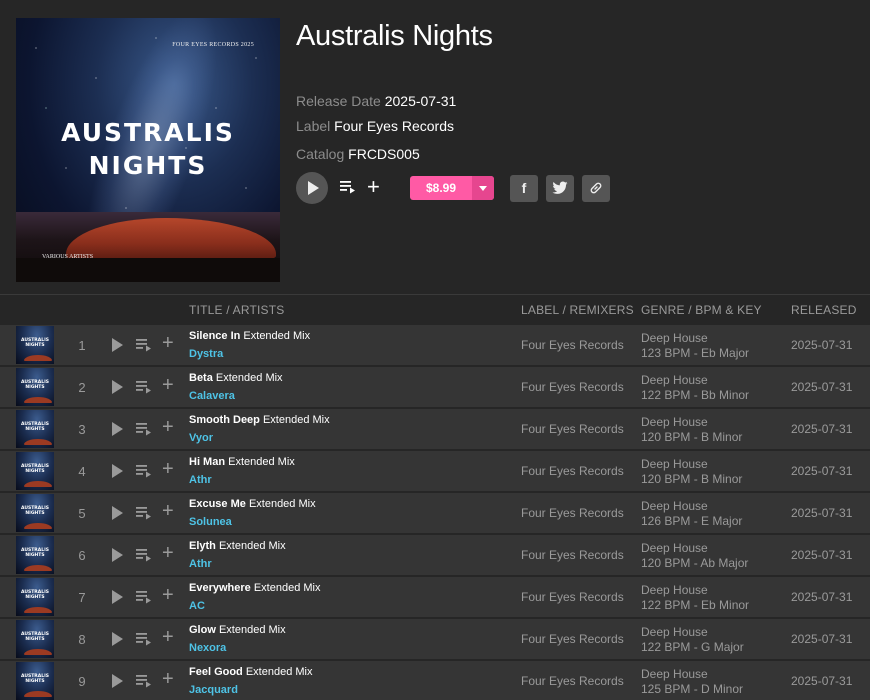 The height and width of the screenshot is (700, 870). I want to click on track-artist: AC, so click(197, 606).